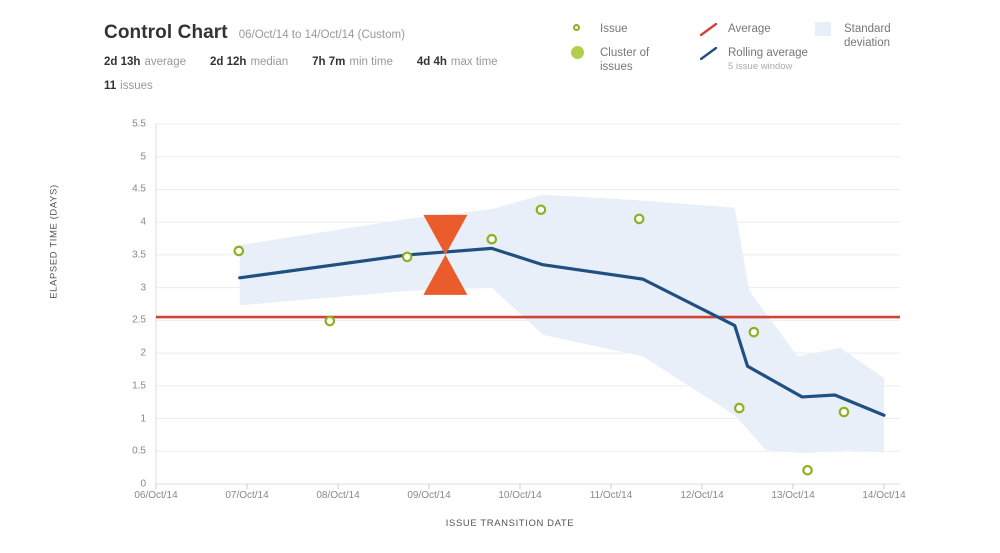 The width and height of the screenshot is (1000, 553). Describe the element at coordinates (429, 495) in the screenshot. I see `x-axis-tick-label: 09/Oct/14` at that location.